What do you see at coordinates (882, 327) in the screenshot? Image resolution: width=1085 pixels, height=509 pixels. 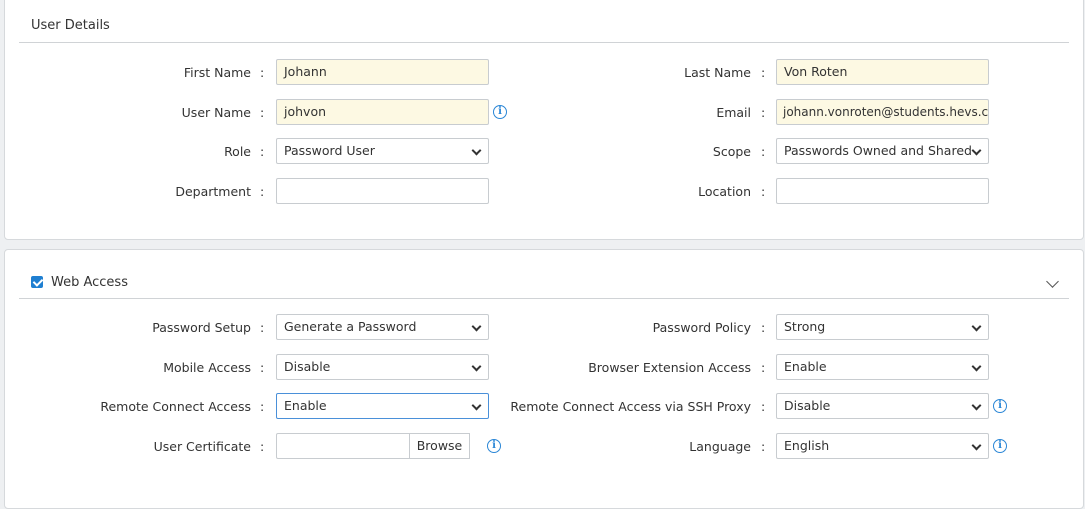 I see `password-policy-select: Strong` at bounding box center [882, 327].